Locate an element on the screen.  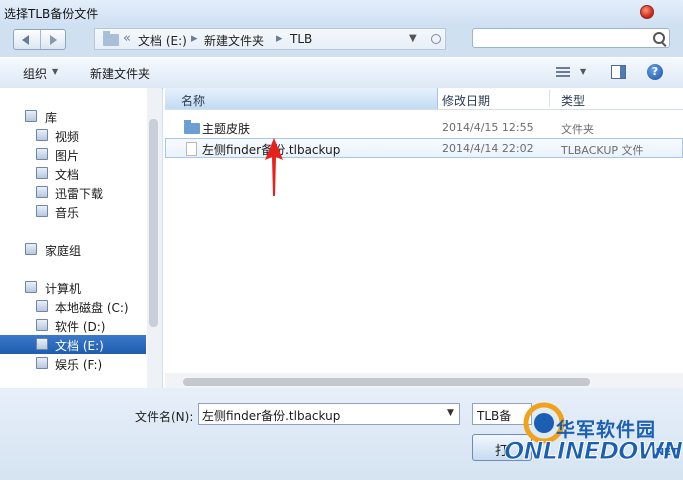
column-header: 名称 修改日期 类型 is located at coordinates (424, 99).